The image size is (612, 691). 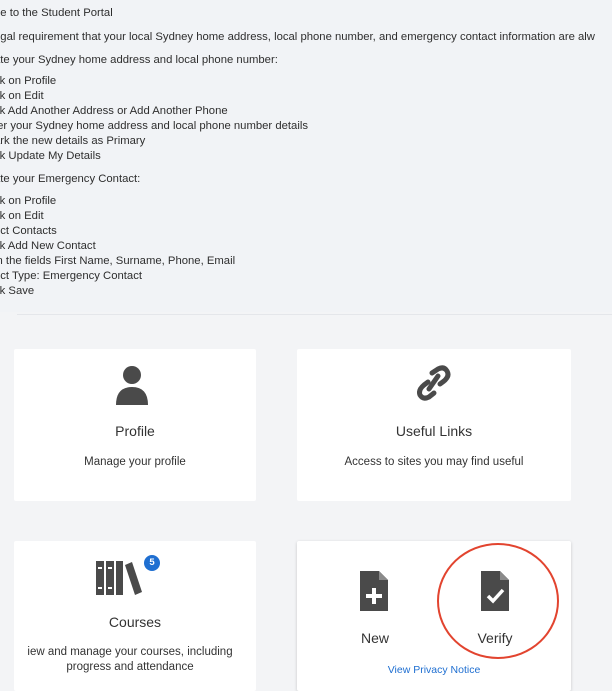 I want to click on notice-step: ect Contacts, so click(x=28, y=231).